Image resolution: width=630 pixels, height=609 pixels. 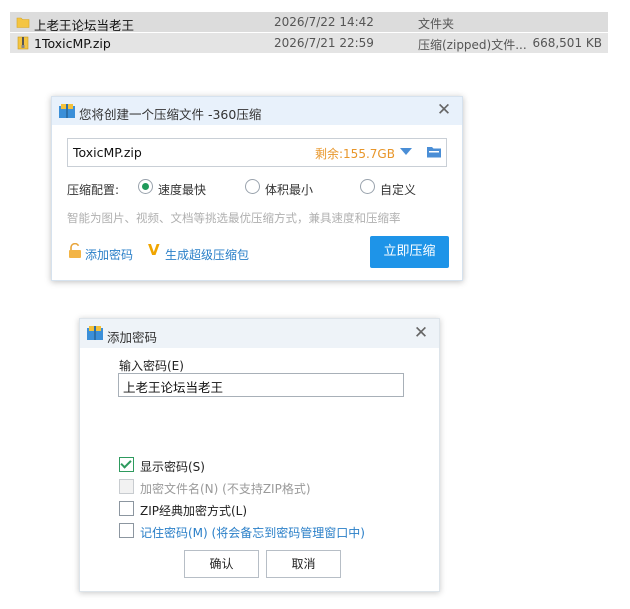 What do you see at coordinates (567, 43) in the screenshot?
I see `file-size: 668,501 KB` at bounding box center [567, 43].